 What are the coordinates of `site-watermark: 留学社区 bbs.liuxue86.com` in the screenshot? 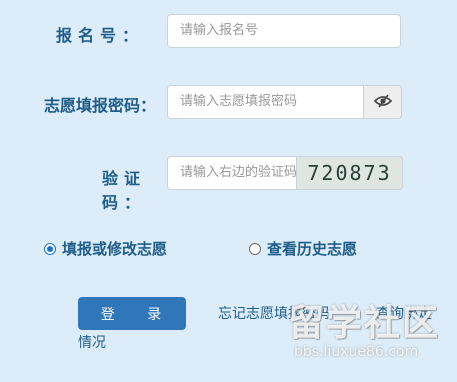 It's located at (370, 334).